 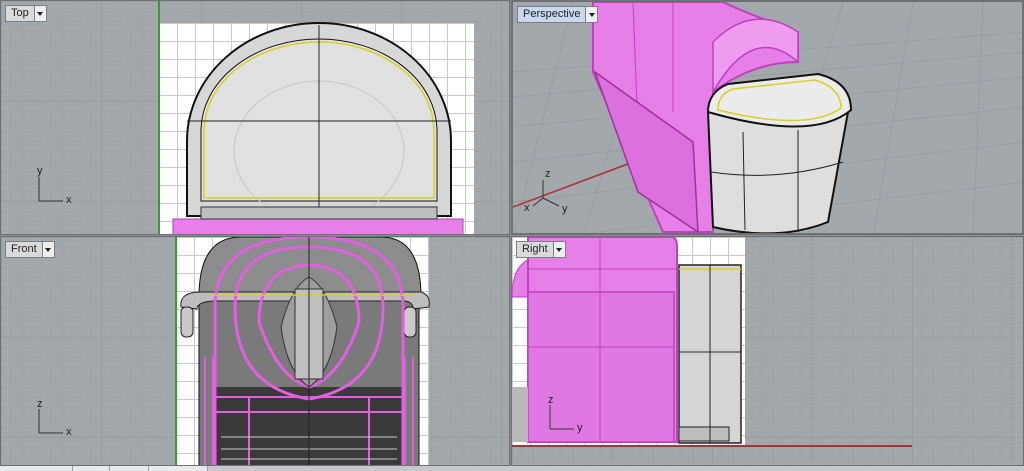 I want to click on right-view-geometry, so click(x=627, y=340).